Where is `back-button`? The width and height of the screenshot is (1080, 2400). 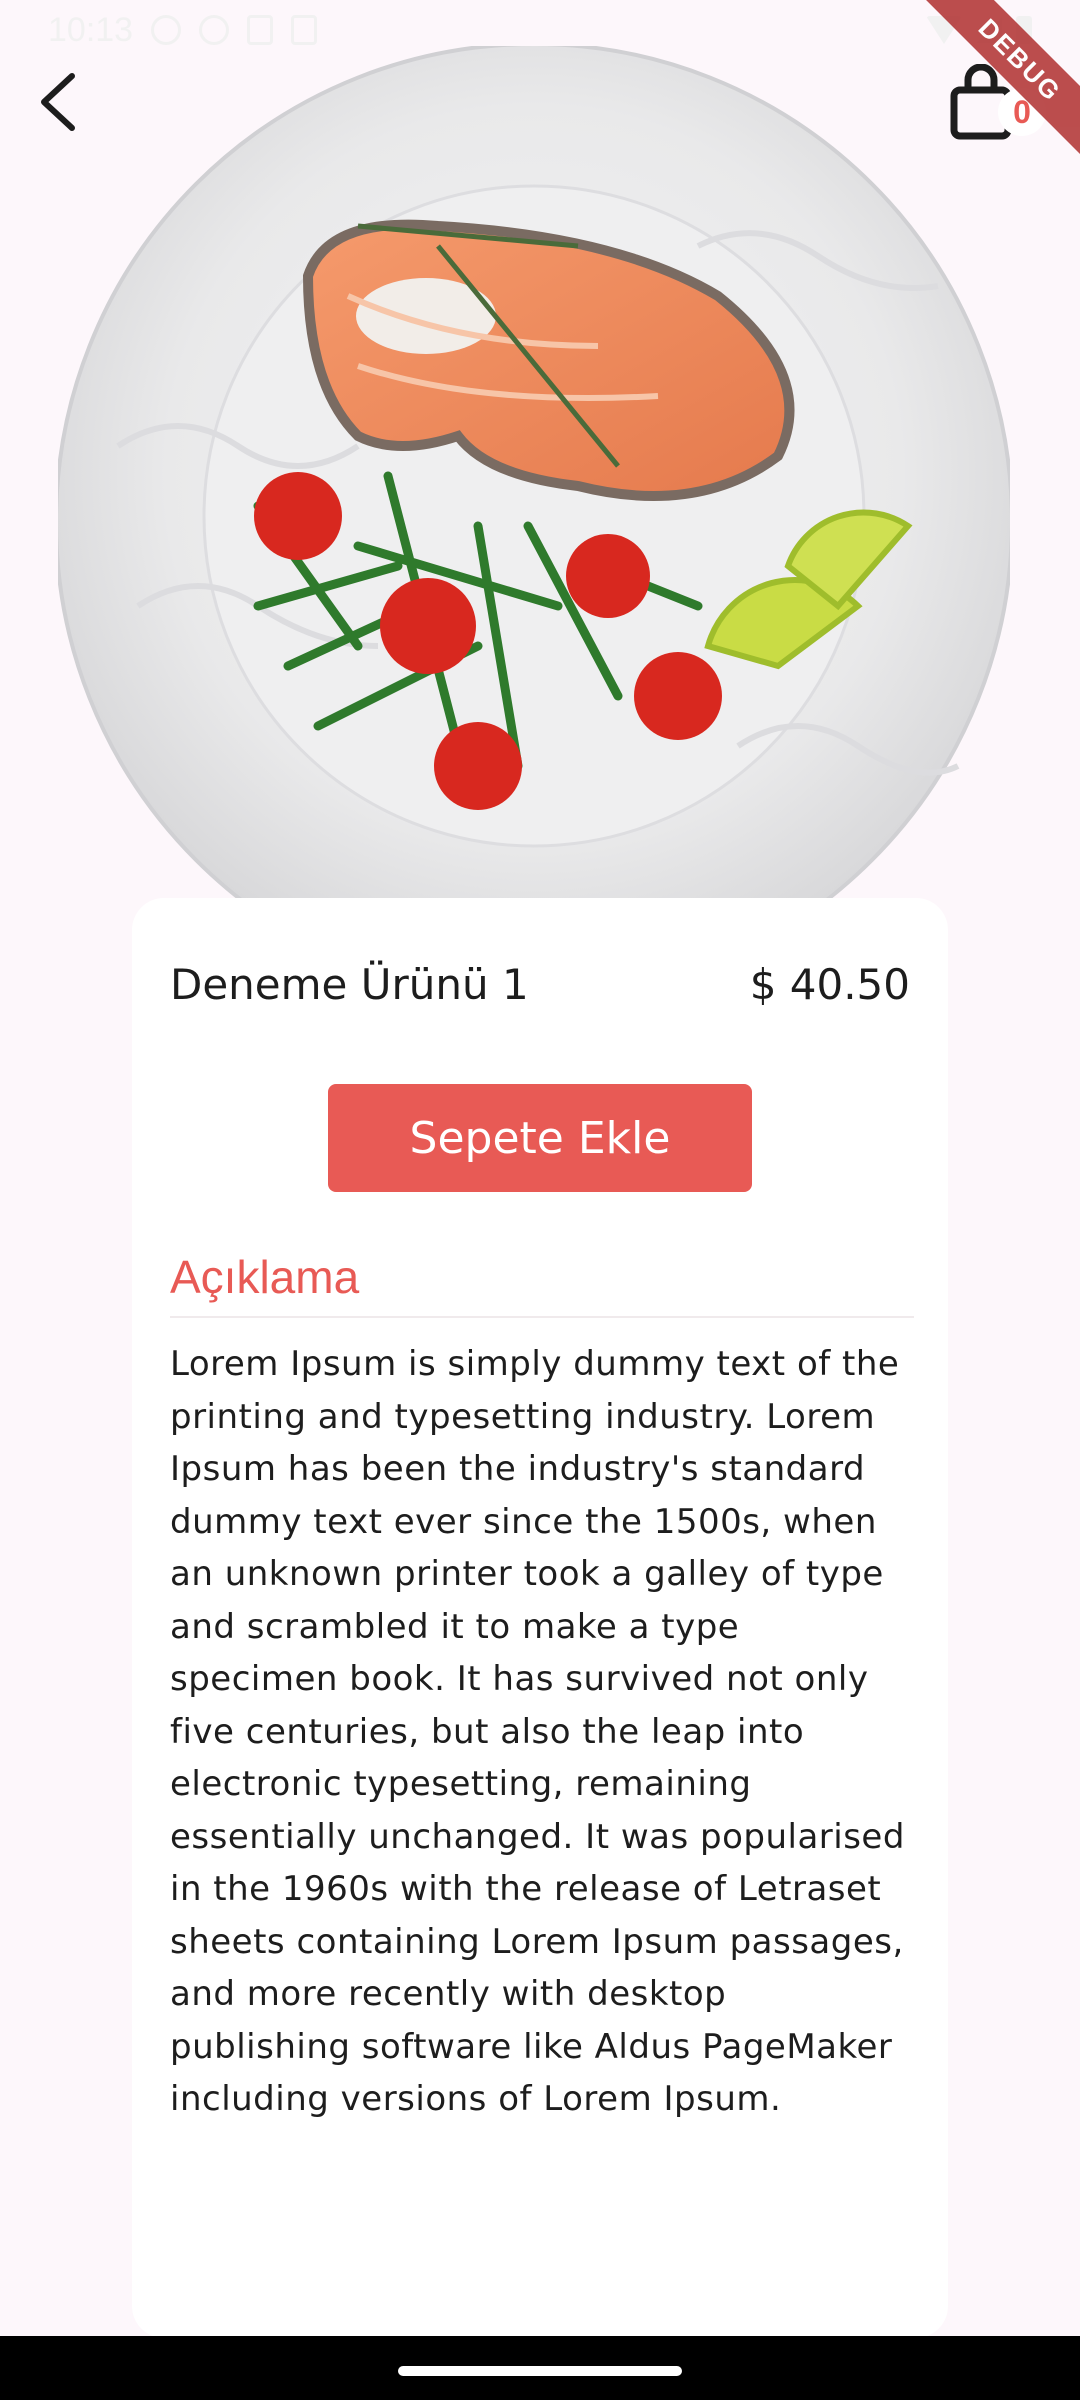 back-button is located at coordinates (60, 102).